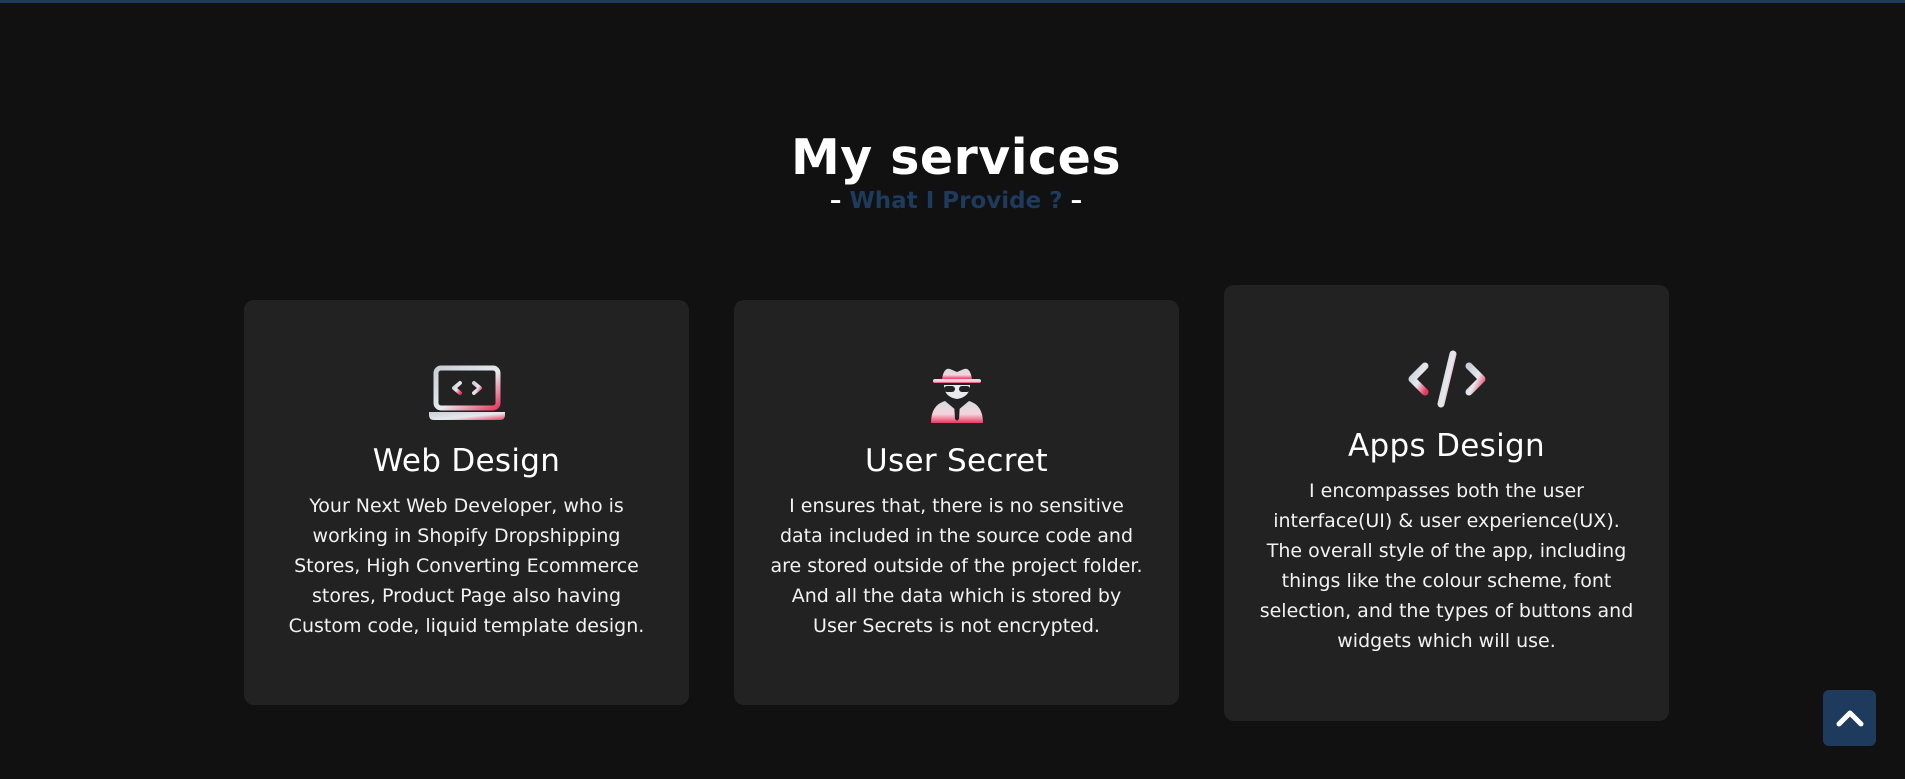 This screenshot has height=779, width=1905. What do you see at coordinates (466, 461) in the screenshot?
I see `card-title: Web Design` at bounding box center [466, 461].